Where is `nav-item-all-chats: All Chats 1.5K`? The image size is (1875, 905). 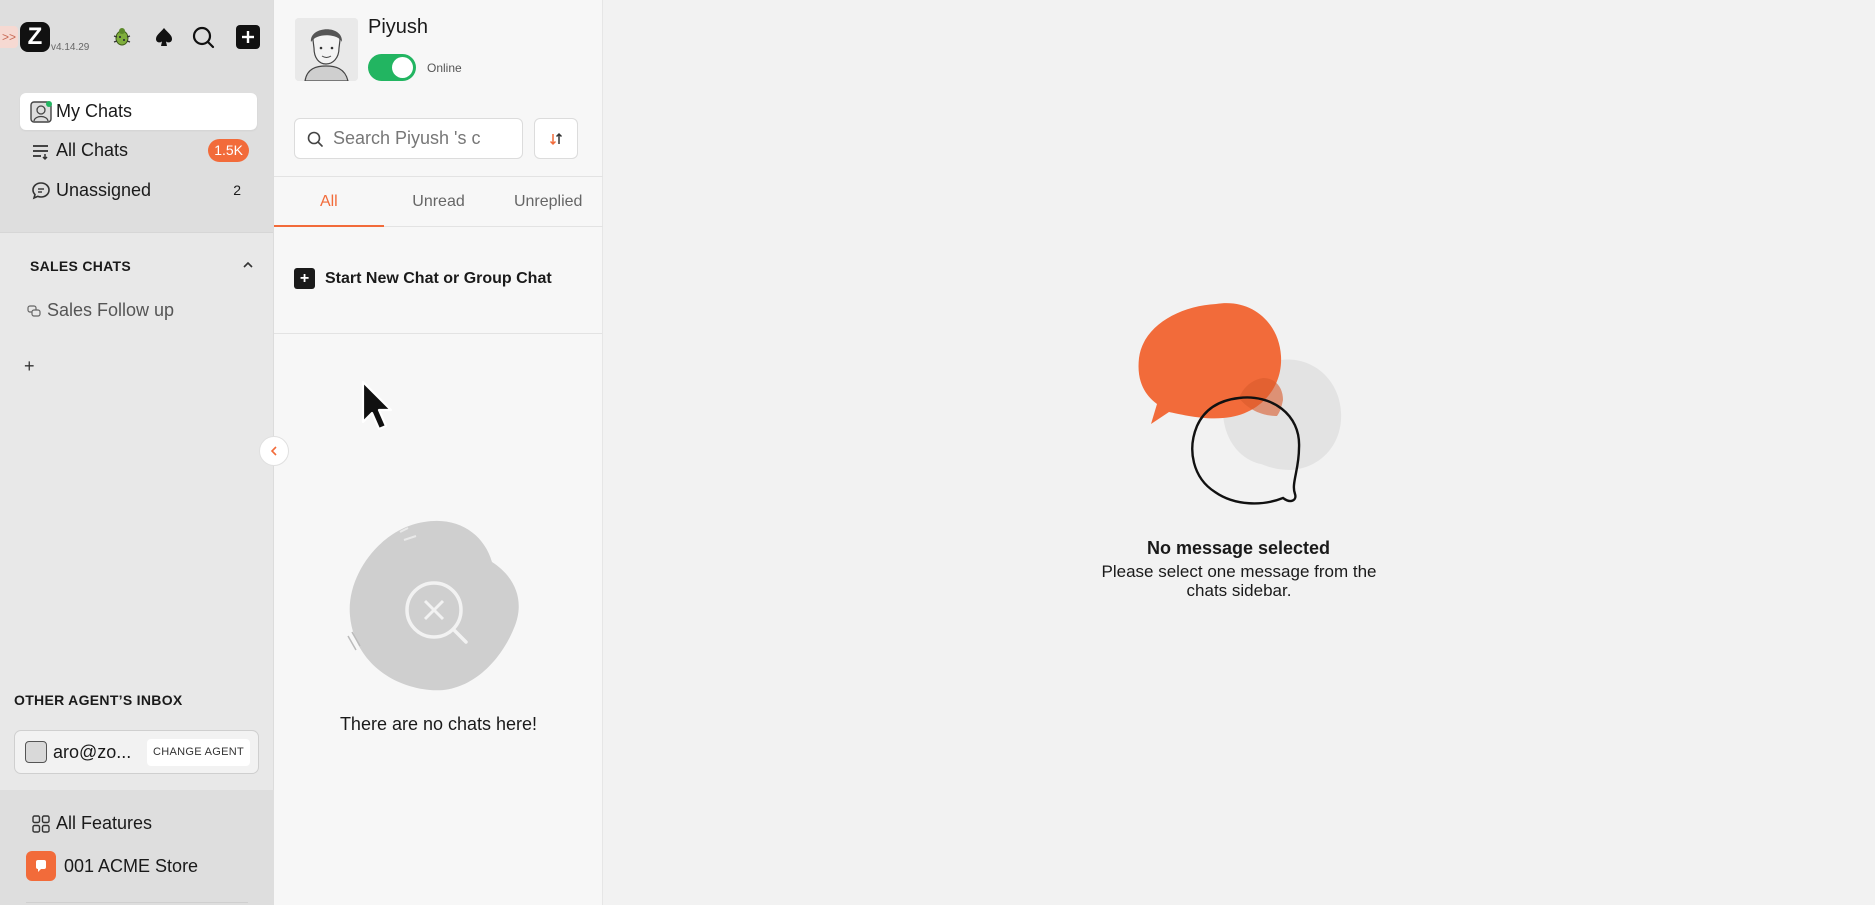 nav-item-all-chats: All Chats 1.5K is located at coordinates (138, 150).